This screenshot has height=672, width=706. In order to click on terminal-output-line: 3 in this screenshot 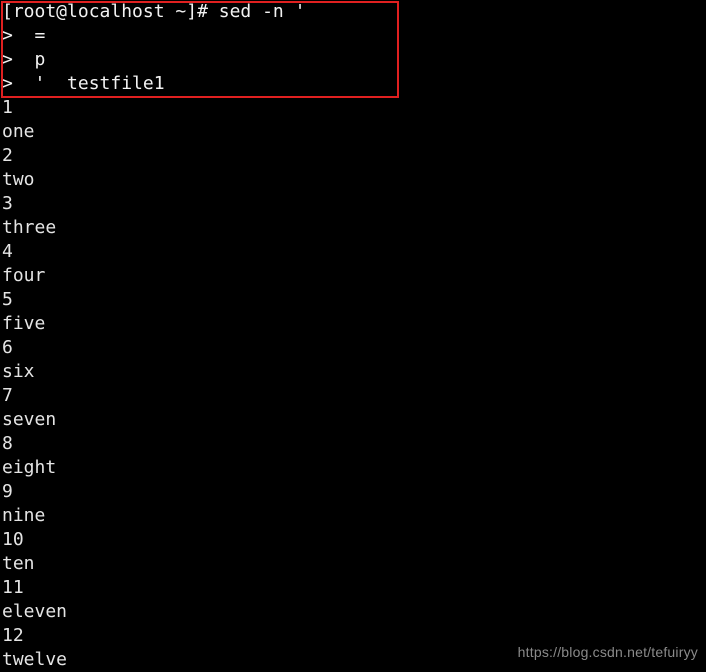, I will do `click(7, 203)`.